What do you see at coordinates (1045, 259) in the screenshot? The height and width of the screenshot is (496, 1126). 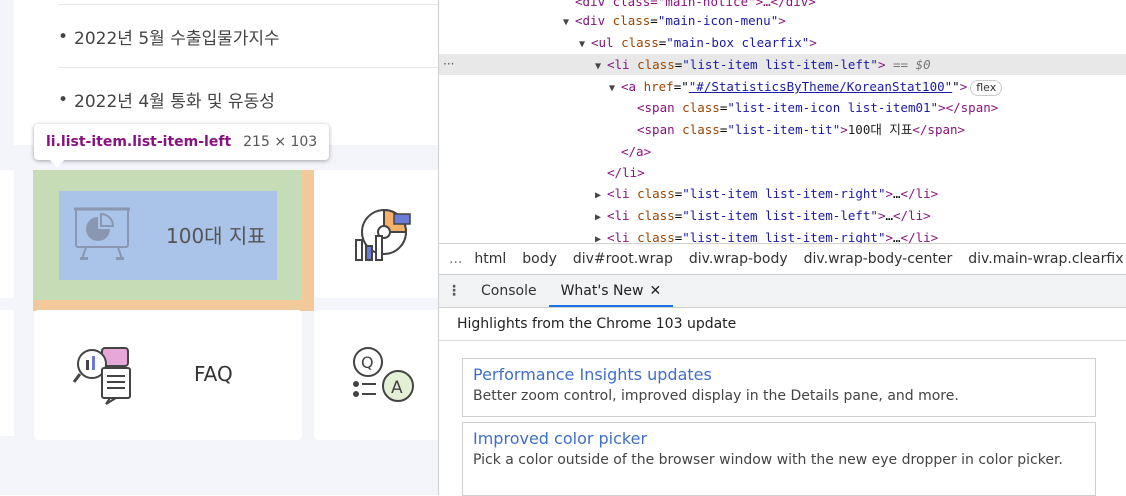 I see `breadcrumb-item: div.main-wrap.clearfix` at bounding box center [1045, 259].